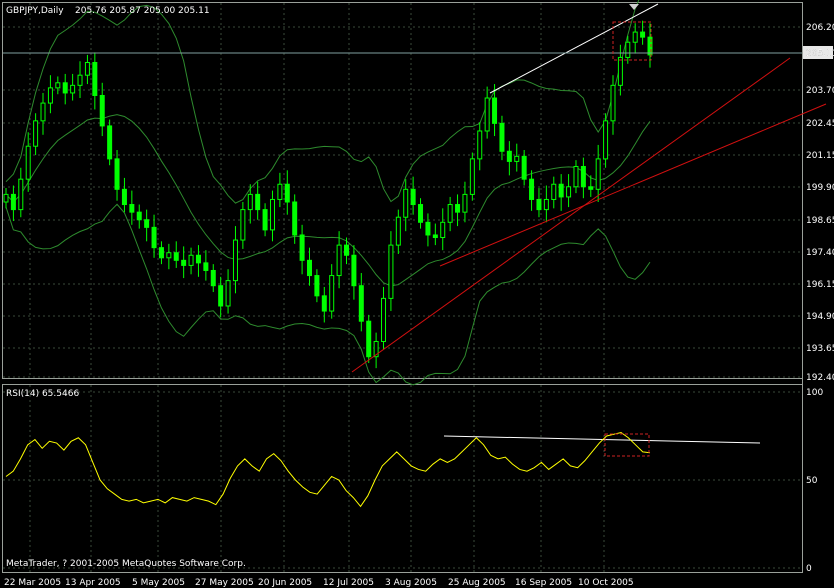 The height and width of the screenshot is (588, 834). Describe the element at coordinates (820, 378) in the screenshot. I see `price-tick-label: 192.40` at that location.